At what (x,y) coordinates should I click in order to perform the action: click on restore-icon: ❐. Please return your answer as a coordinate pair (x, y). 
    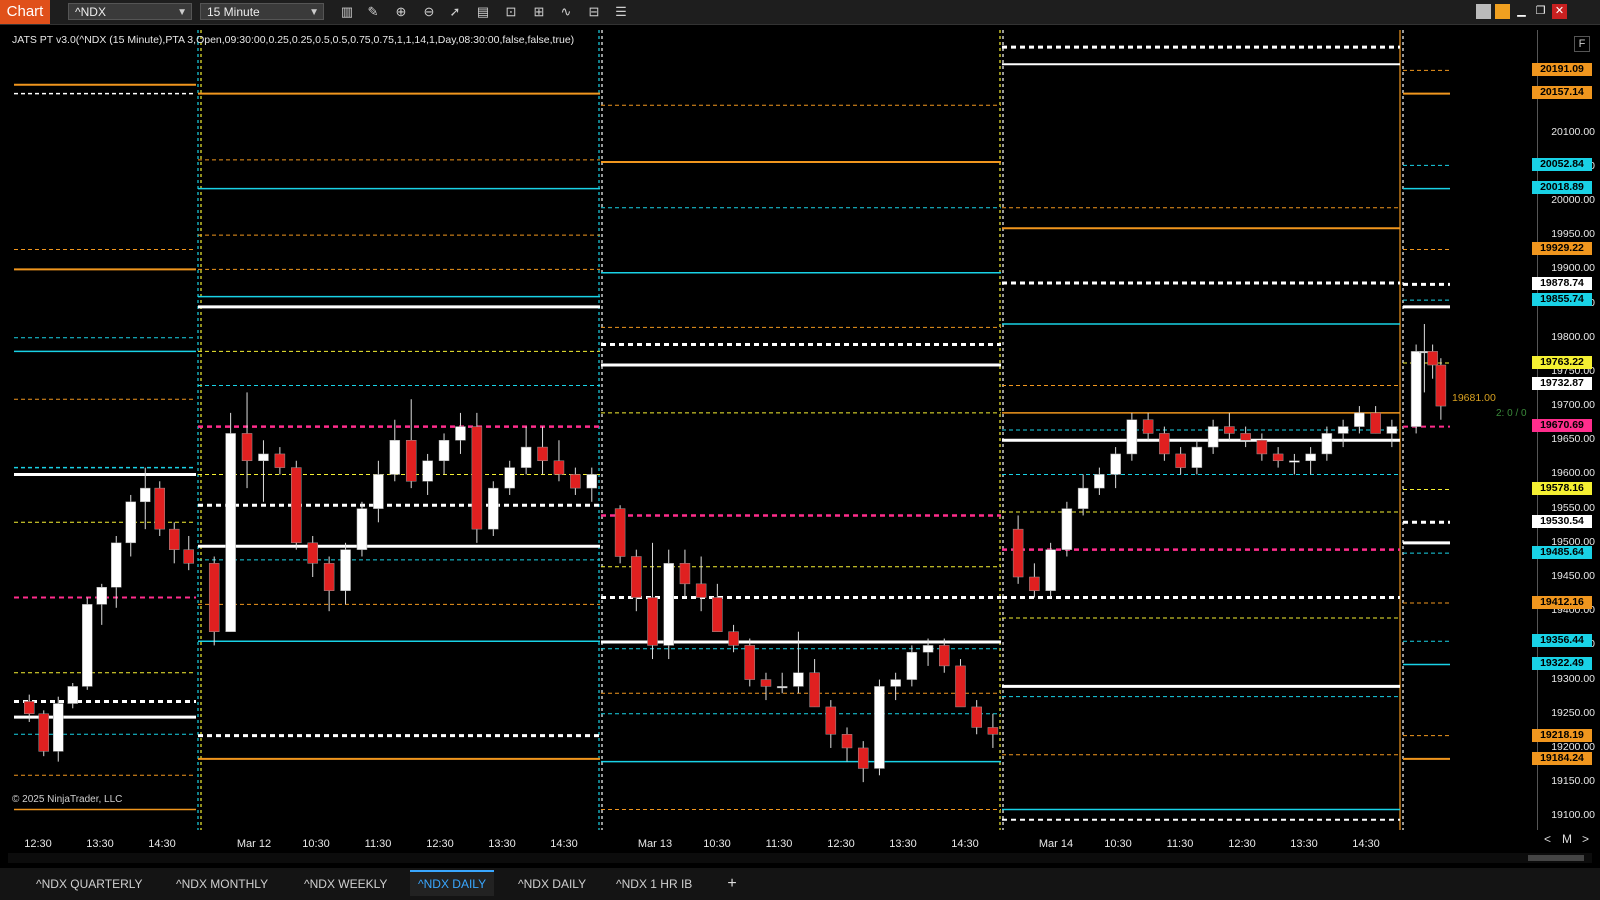
    Looking at the image, I should click on (1540, 11).